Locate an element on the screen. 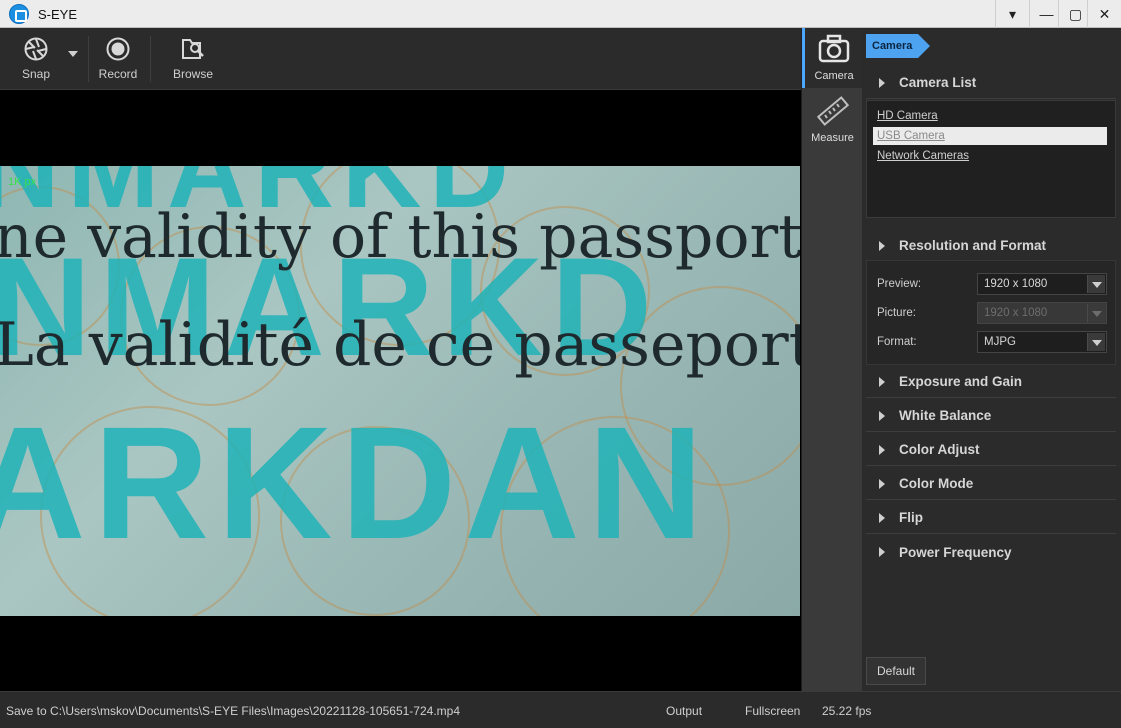  section-title: Resolution and Format is located at coordinates (973, 245).